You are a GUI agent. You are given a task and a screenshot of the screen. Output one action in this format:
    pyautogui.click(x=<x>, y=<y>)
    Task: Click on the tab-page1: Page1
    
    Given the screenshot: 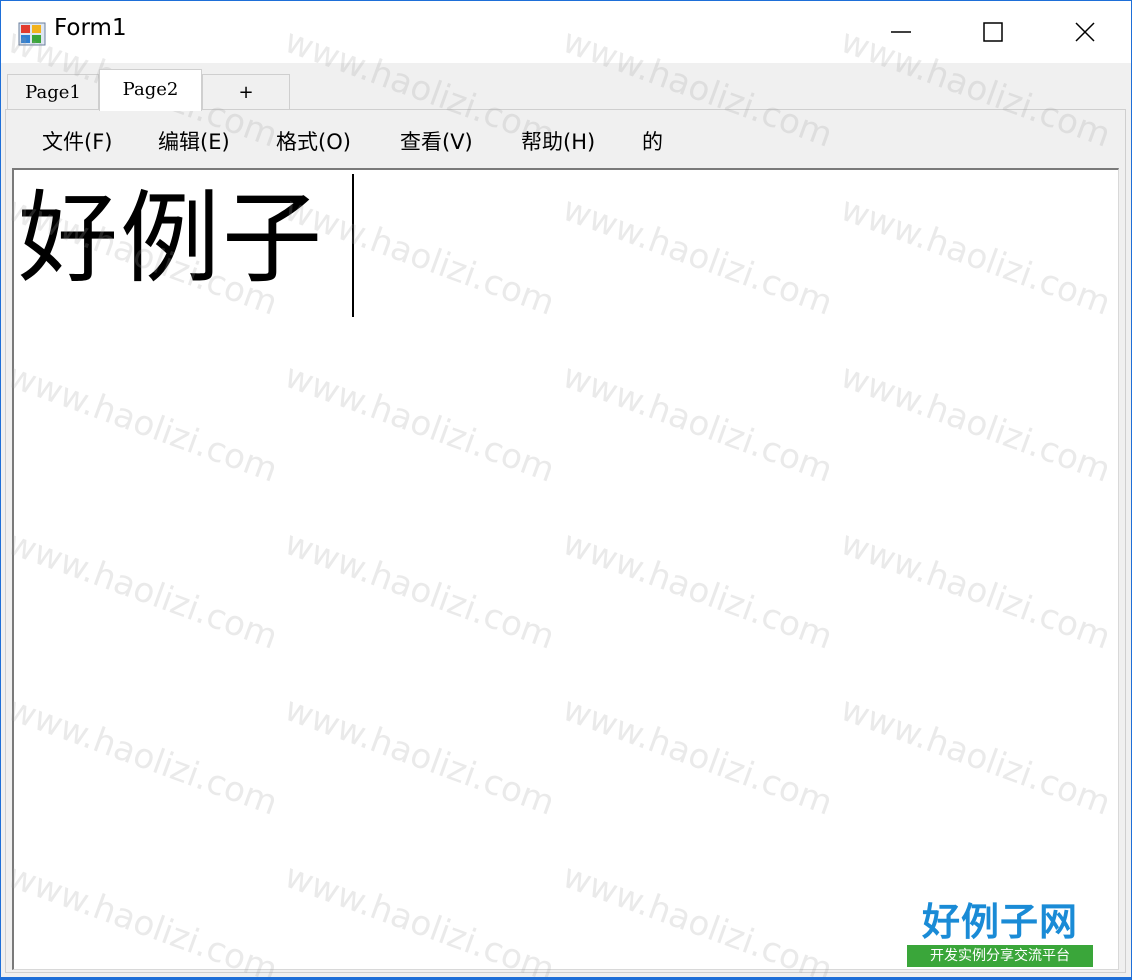 What is the action you would take?
    pyautogui.click(x=53, y=92)
    